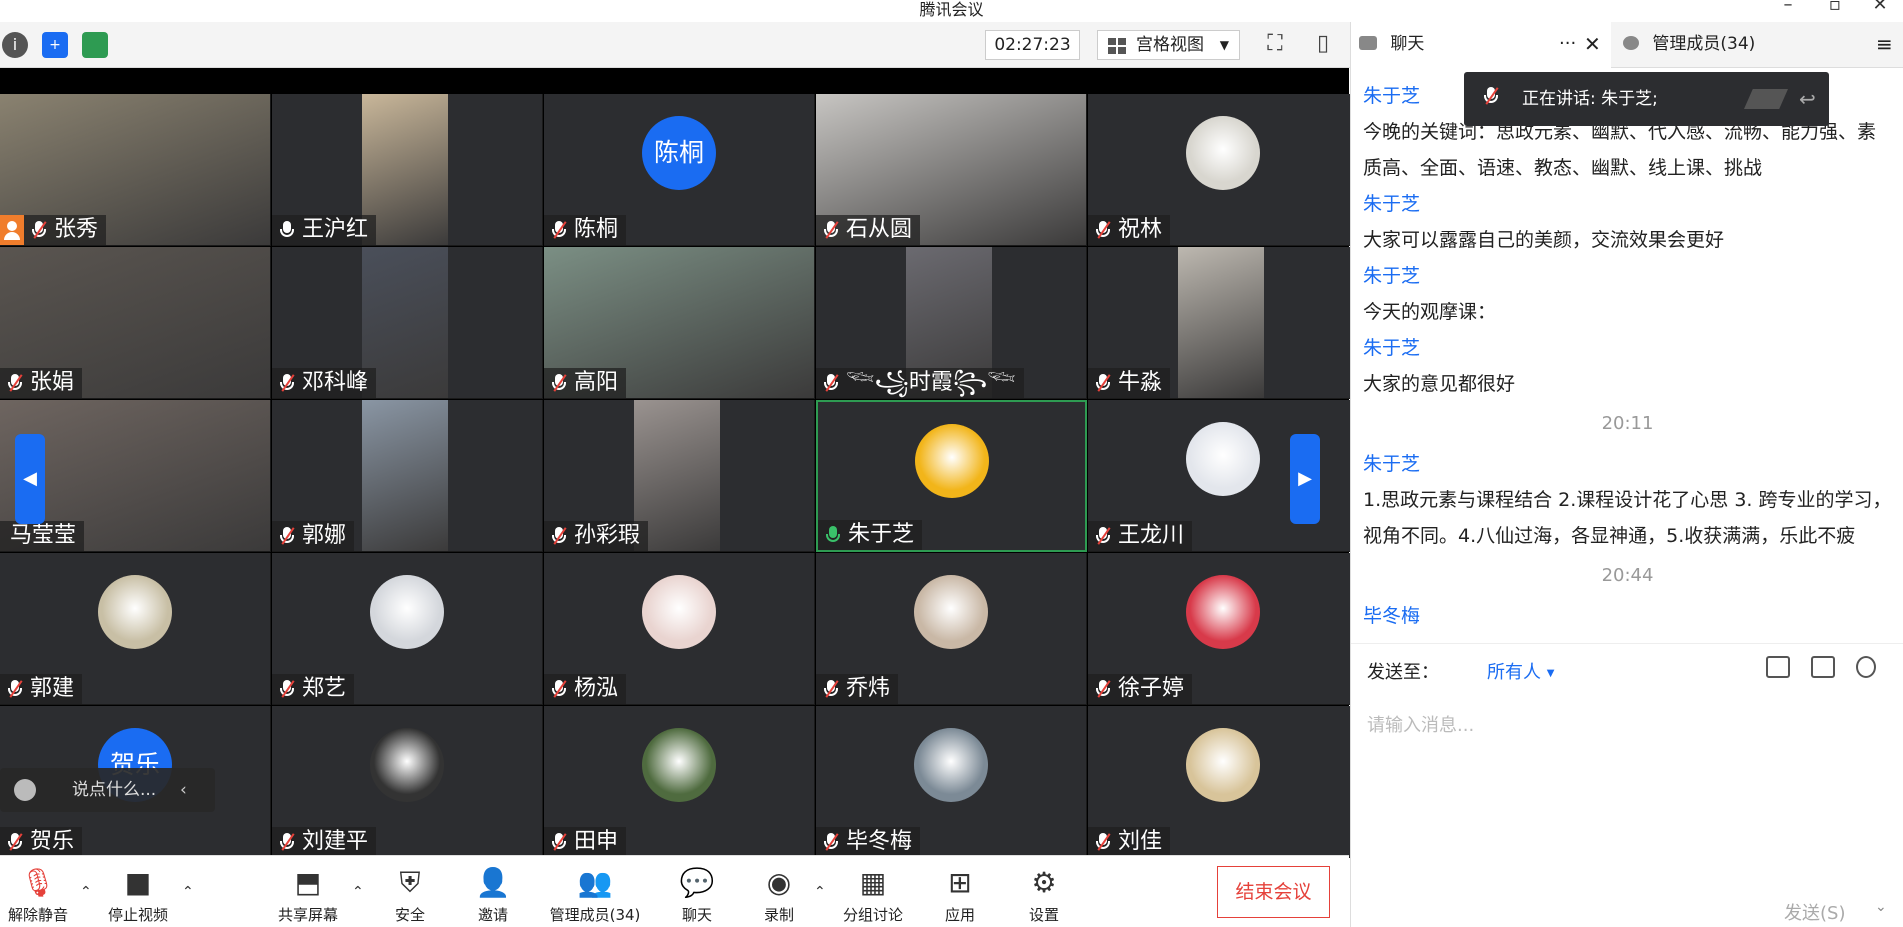  Describe the element at coordinates (679, 476) in the screenshot. I see `participant-tile: 孙彩瑕` at that location.